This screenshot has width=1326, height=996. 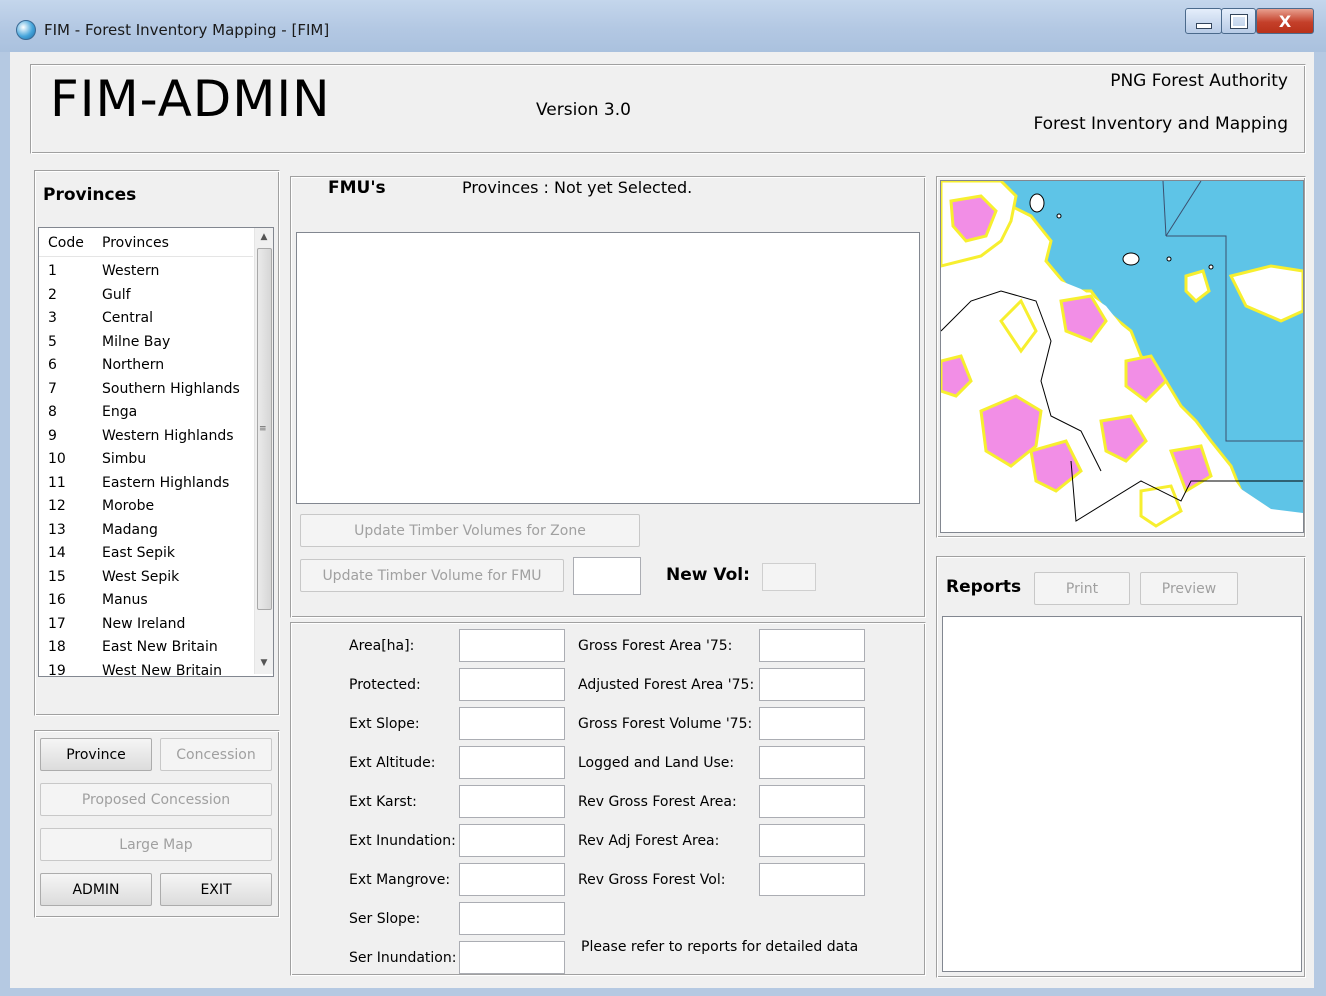 I want to click on org-name: PNG Forest Authority, so click(x=1199, y=81).